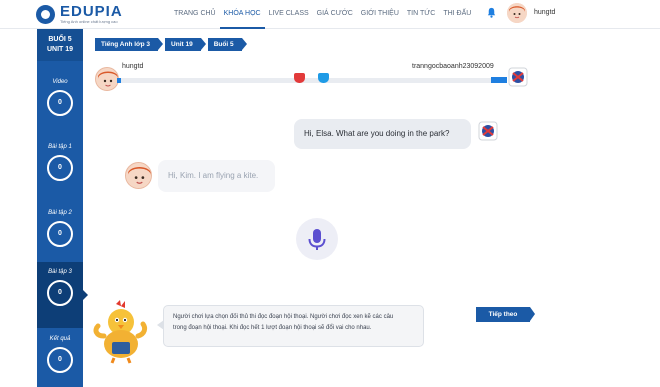  Describe the element at coordinates (89, 21) in the screenshot. I see `logo-tagline: Tiếng Anh online chất lượng cao` at that location.